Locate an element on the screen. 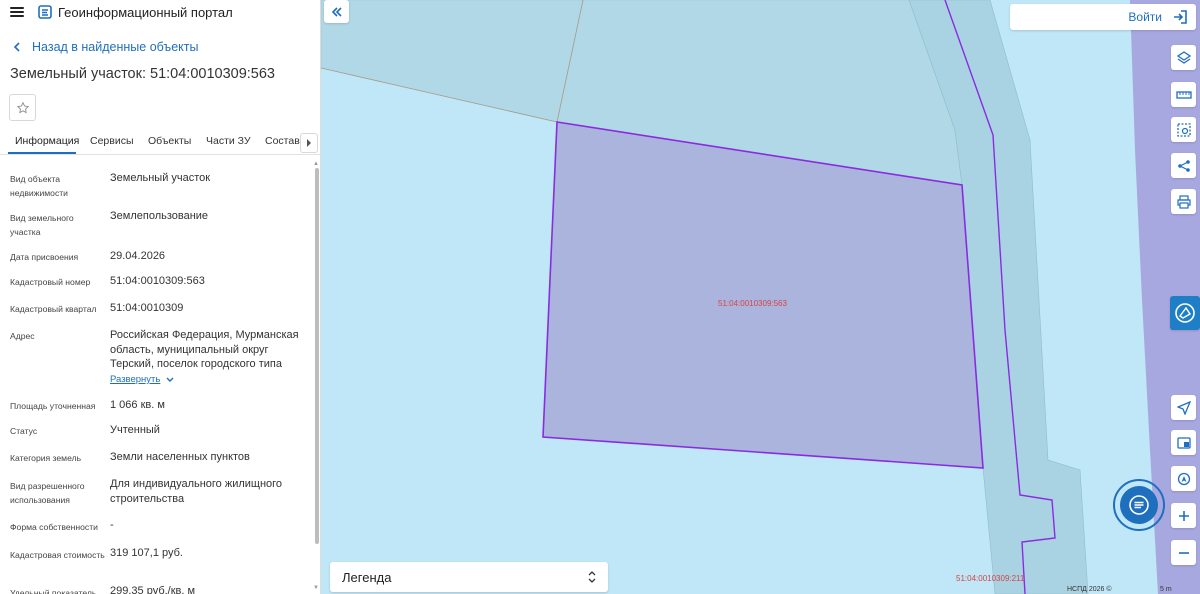  star-icon is located at coordinates (22, 107).